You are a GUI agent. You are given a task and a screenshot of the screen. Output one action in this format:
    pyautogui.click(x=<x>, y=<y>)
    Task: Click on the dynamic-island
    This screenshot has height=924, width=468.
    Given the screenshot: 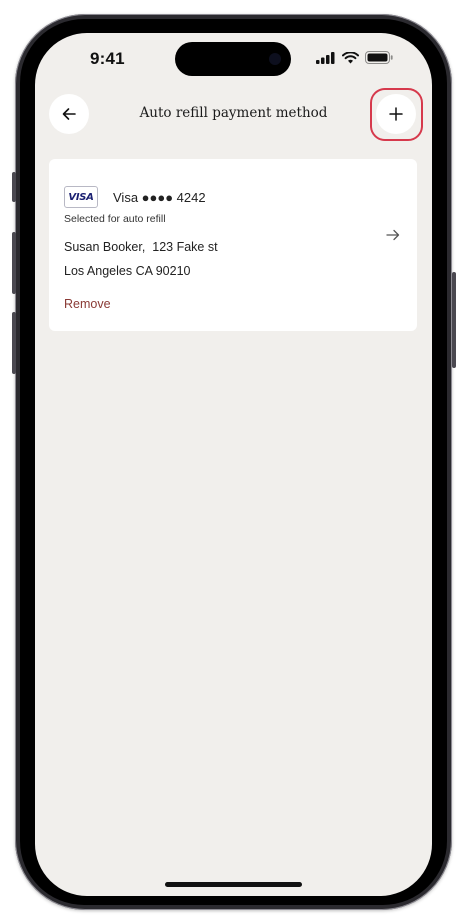 What is the action you would take?
    pyautogui.click(x=233, y=59)
    